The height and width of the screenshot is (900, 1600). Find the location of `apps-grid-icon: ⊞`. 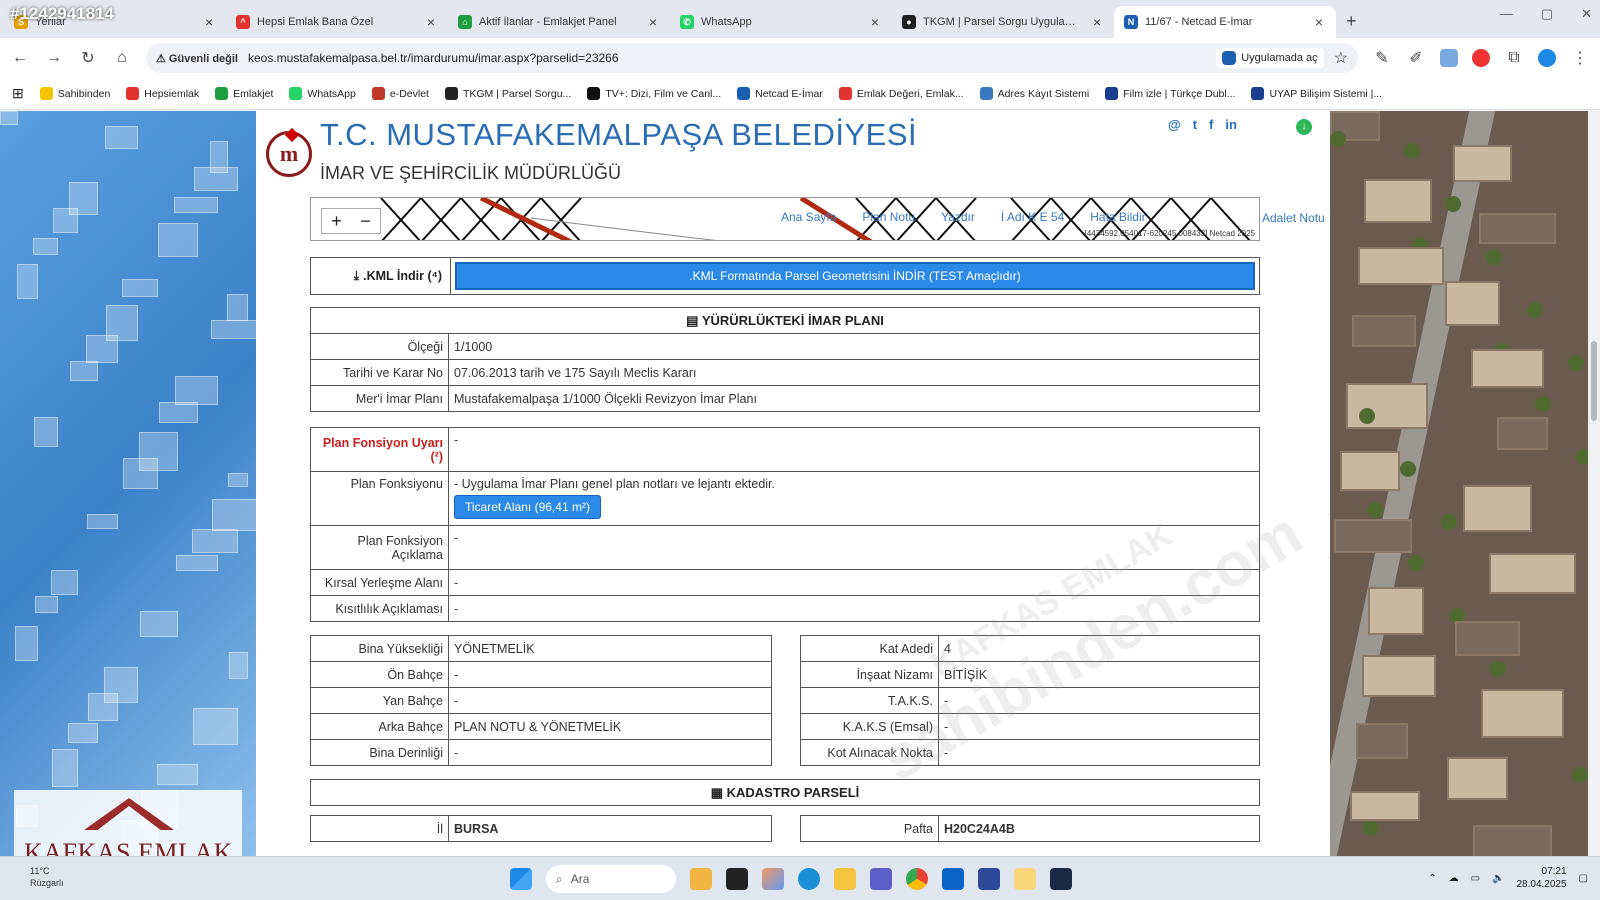

apps-grid-icon: ⊞ is located at coordinates (18, 93).